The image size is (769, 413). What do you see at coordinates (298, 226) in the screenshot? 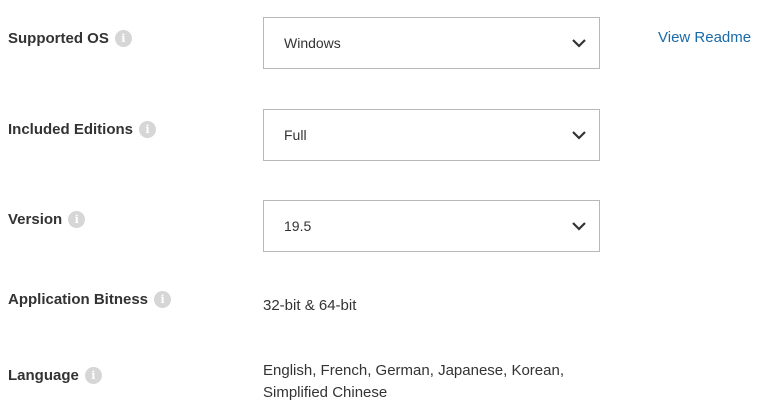
I see `select-value: 19.5` at bounding box center [298, 226].